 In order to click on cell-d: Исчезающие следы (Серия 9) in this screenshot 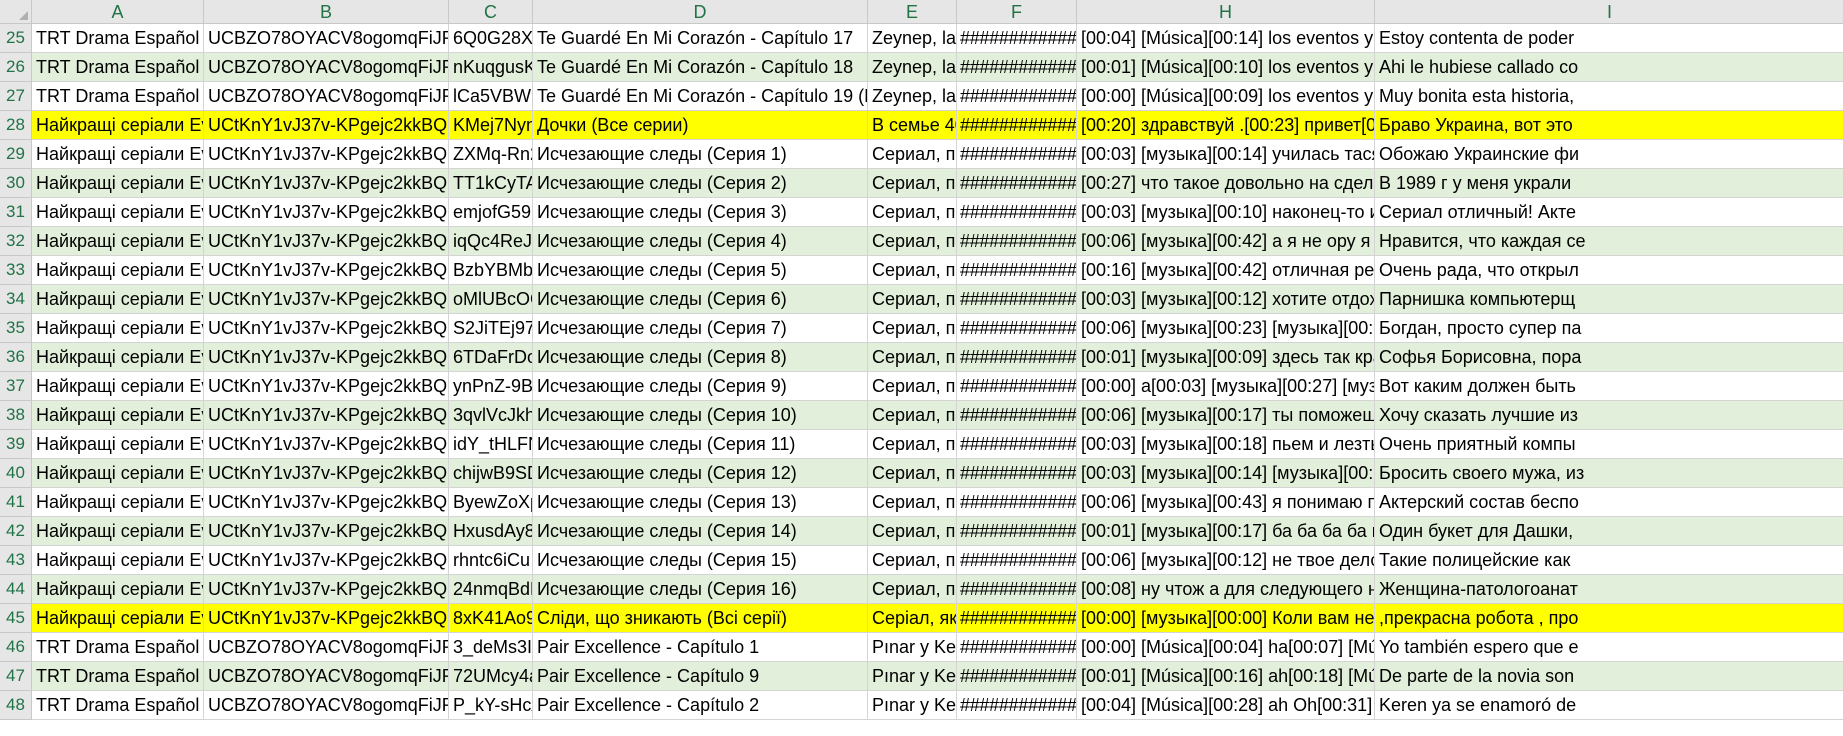, I will do `click(700, 386)`.